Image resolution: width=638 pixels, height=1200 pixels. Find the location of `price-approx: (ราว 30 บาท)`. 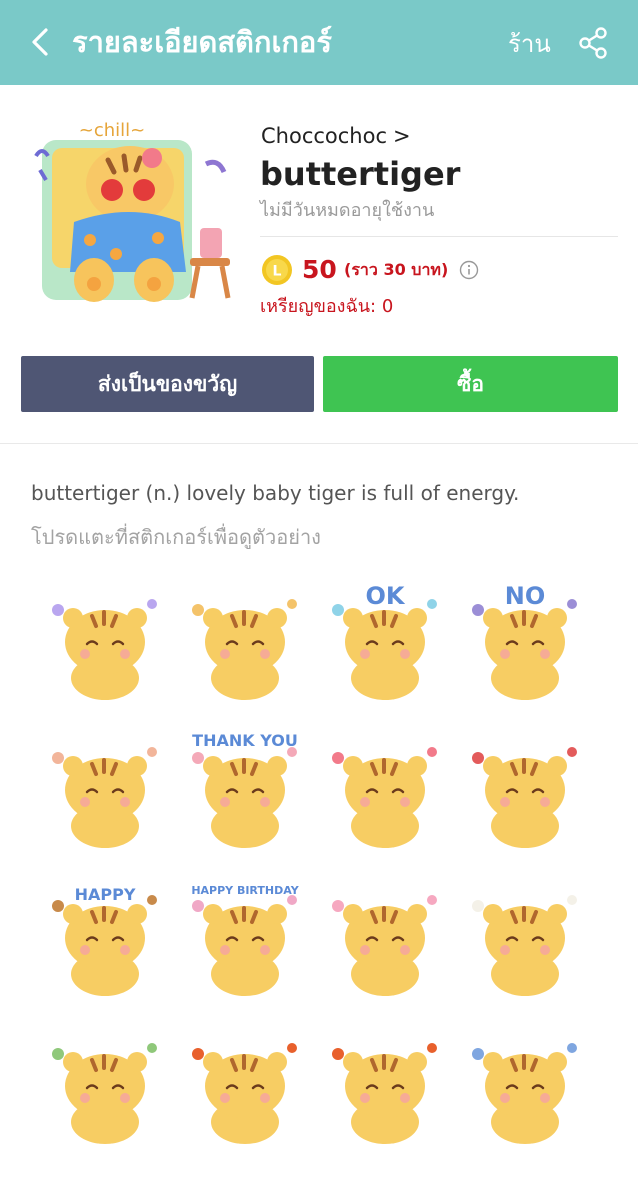

price-approx: (ราว 30 บาท) is located at coordinates (396, 269).